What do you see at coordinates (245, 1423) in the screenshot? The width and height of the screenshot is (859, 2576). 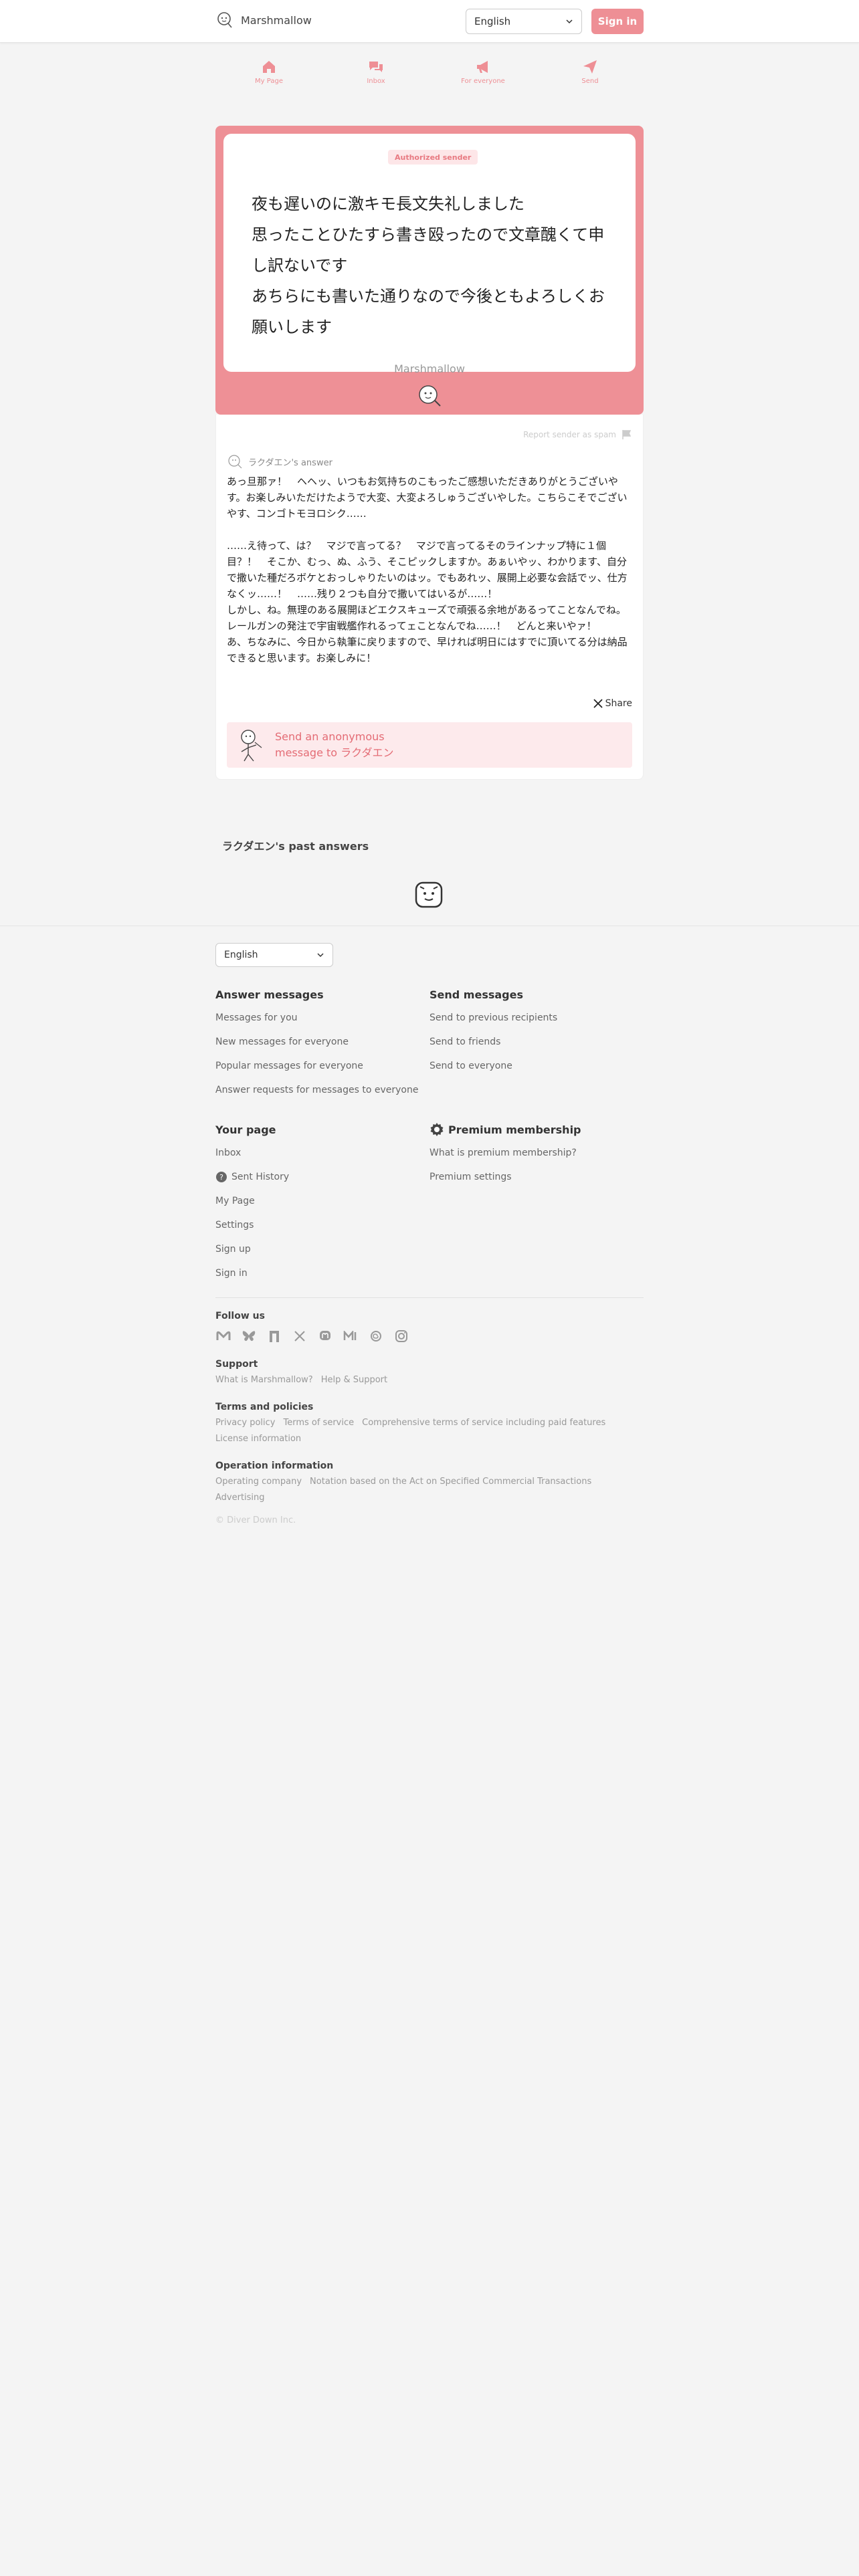 I see `footer-link-privacy-policy: Privacy policy` at bounding box center [245, 1423].